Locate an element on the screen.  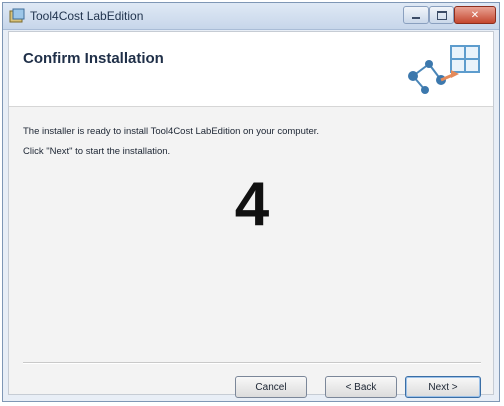
instruction-message: Click "Next" to start the installation. is located at coordinates (97, 151).